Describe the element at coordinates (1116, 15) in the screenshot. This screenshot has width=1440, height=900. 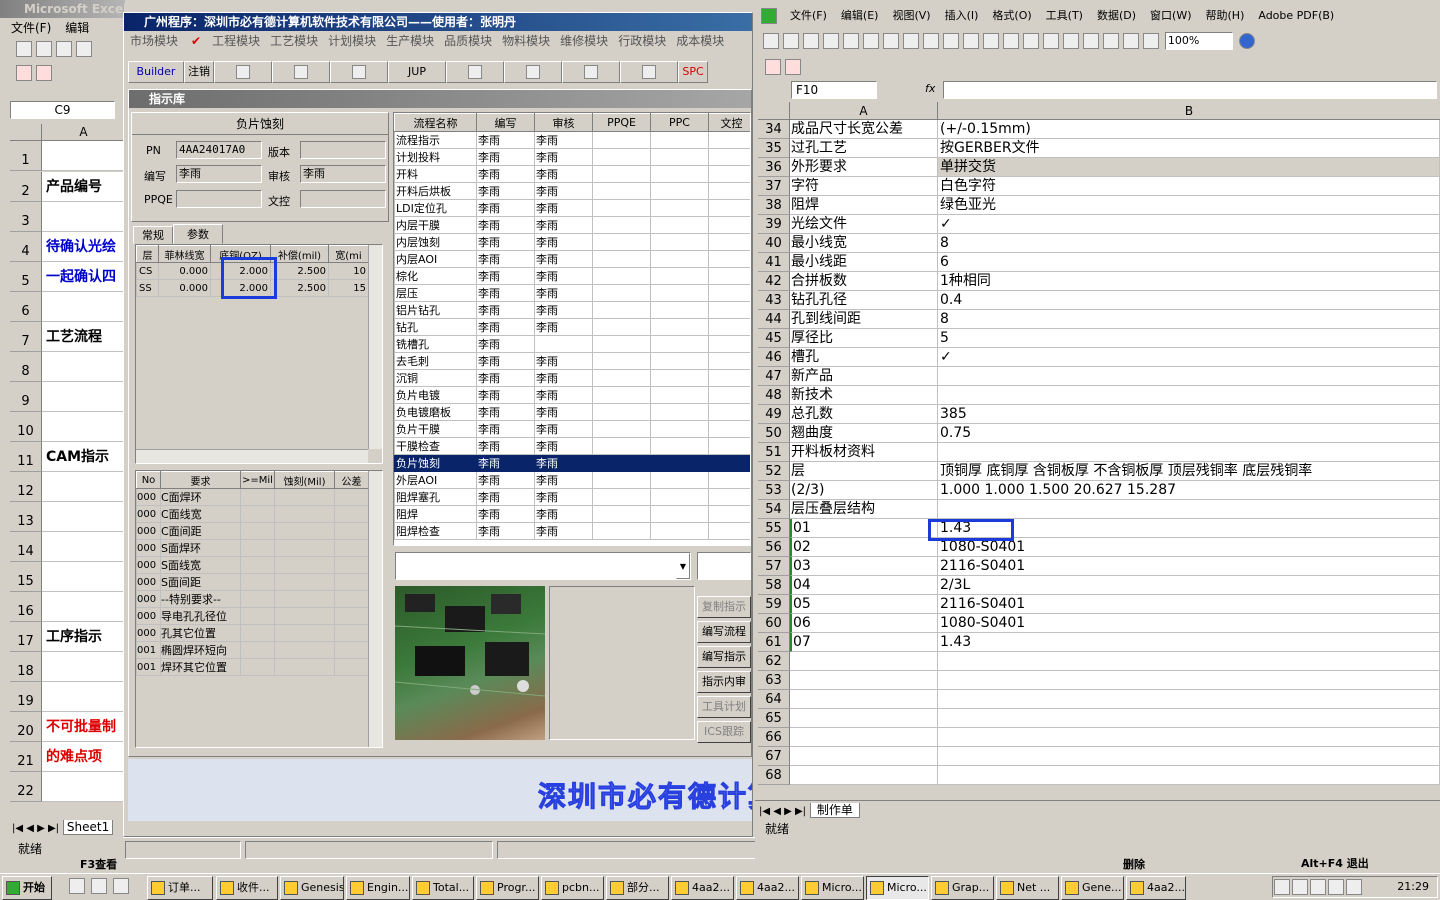
I see `right-menu-item: 数据(D)` at that location.